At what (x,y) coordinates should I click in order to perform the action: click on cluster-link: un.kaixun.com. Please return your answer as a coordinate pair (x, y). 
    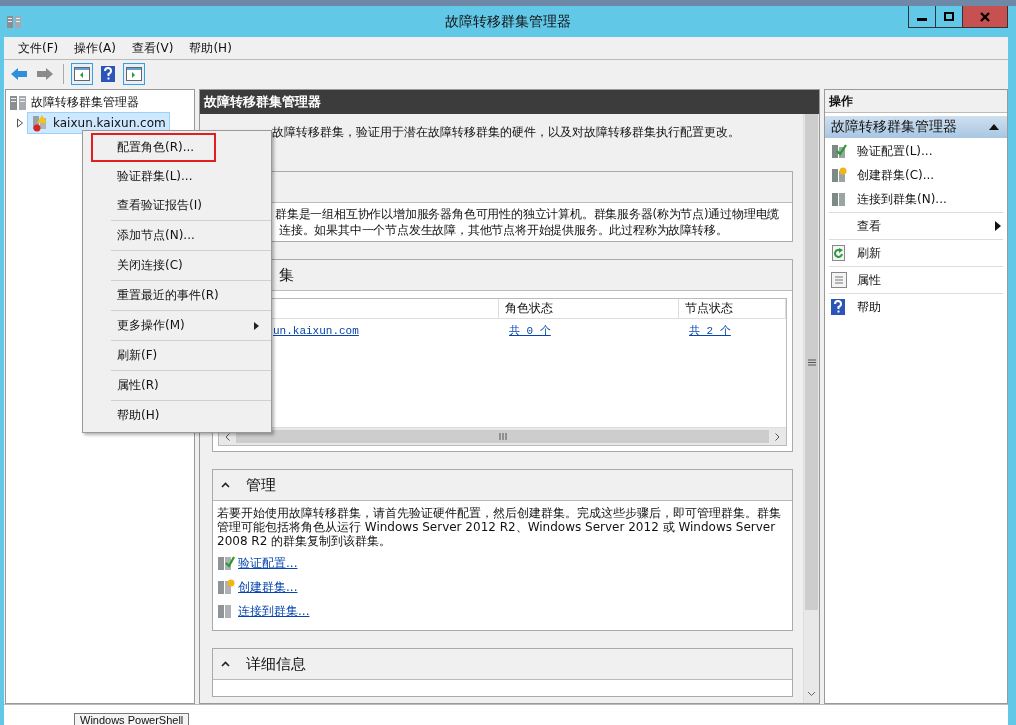
    Looking at the image, I should click on (316, 331).